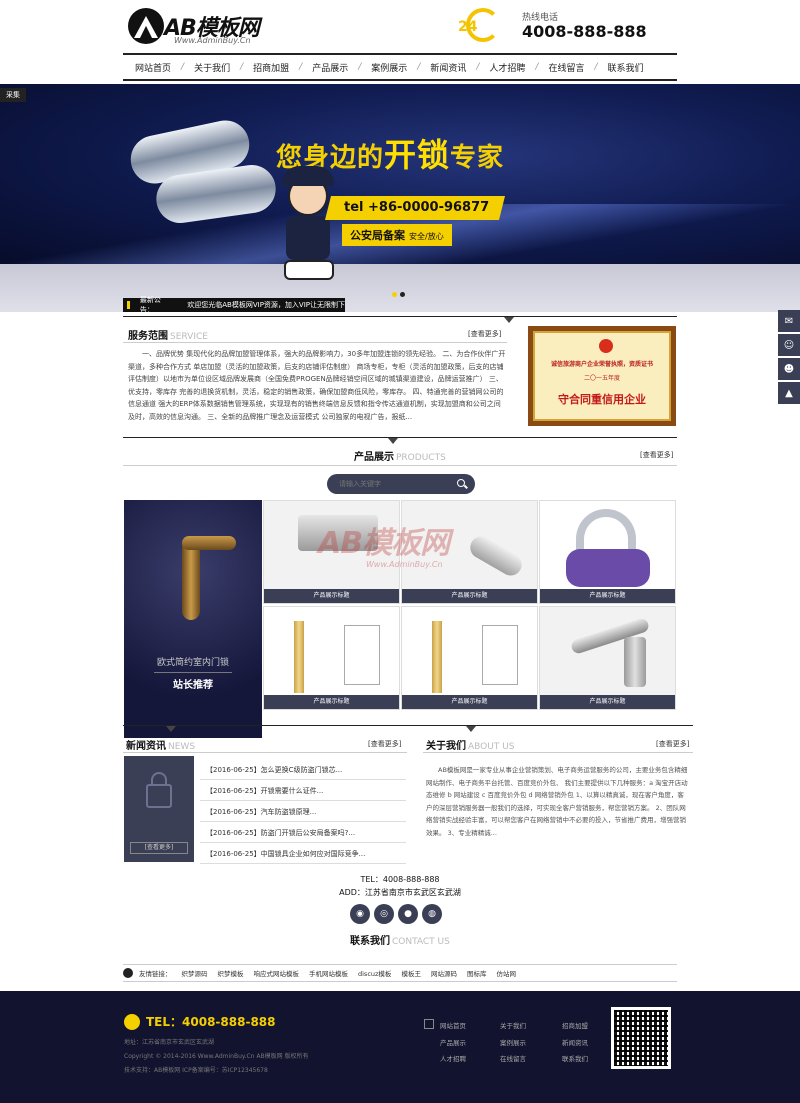 This screenshot has height=1103, width=800. Describe the element at coordinates (400, 457) in the screenshot. I see `products-title: 产品展示 PRODUCTS` at that location.